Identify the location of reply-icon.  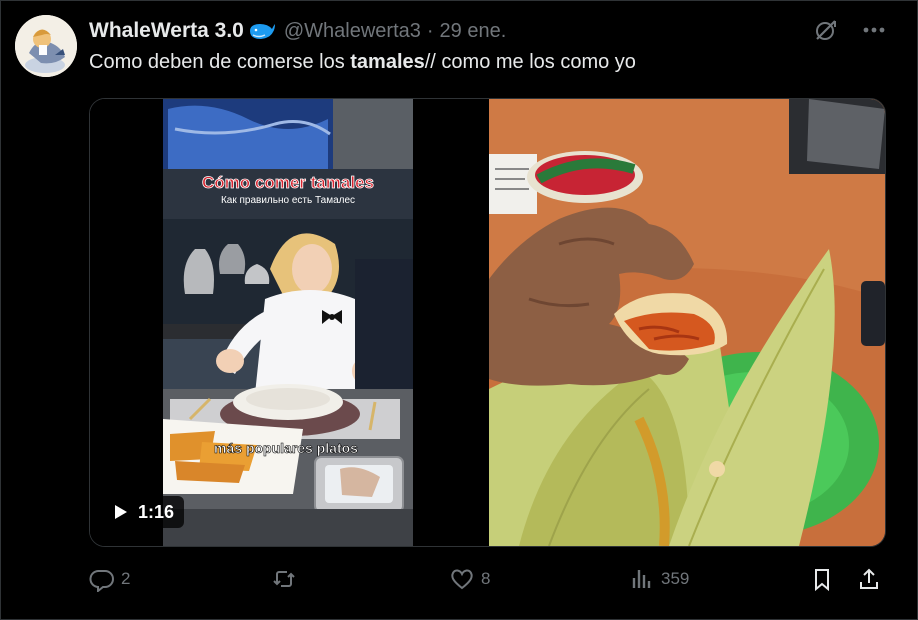
(101, 581).